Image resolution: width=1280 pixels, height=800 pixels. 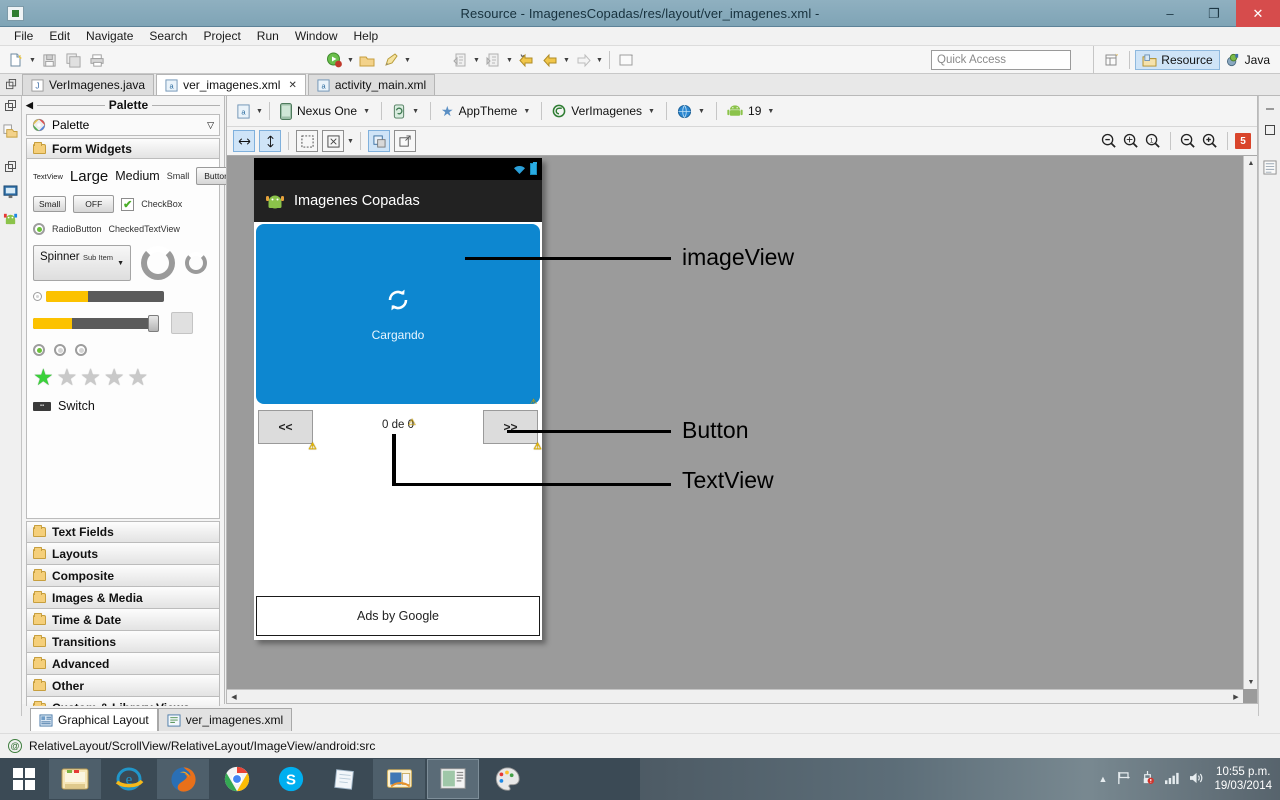 I want to click on save-all-icon, so click(x=73, y=60).